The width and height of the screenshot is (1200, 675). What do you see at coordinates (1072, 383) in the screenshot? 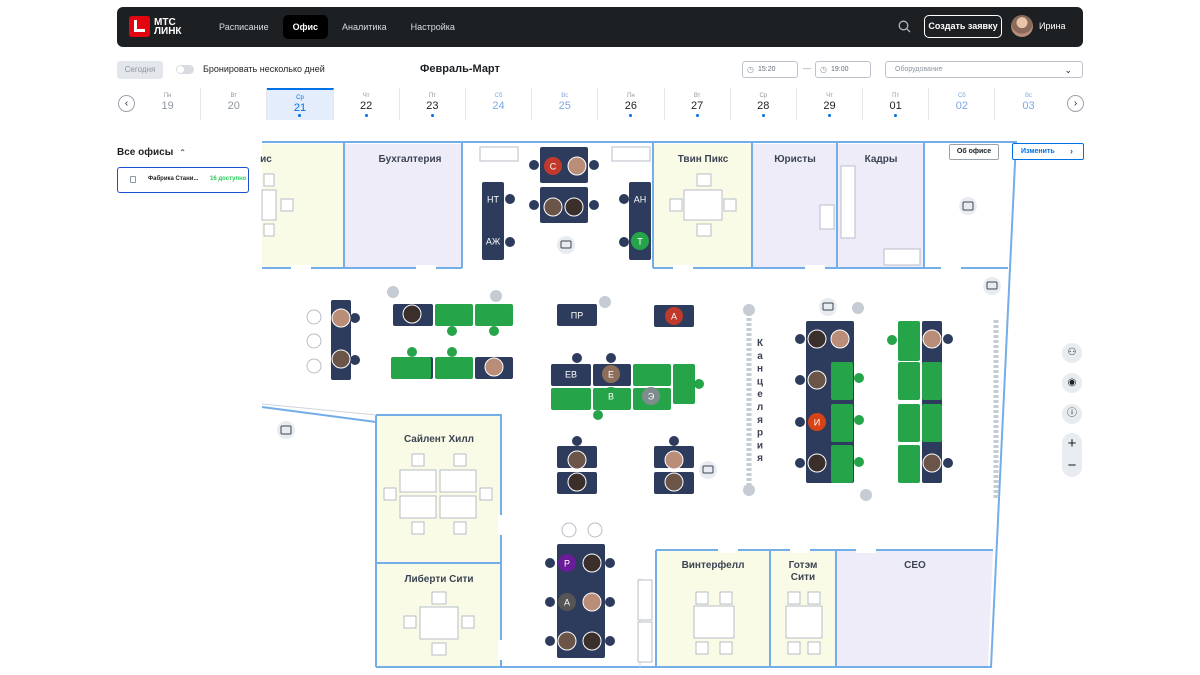
I see `eye-icon: ◉` at bounding box center [1072, 383].